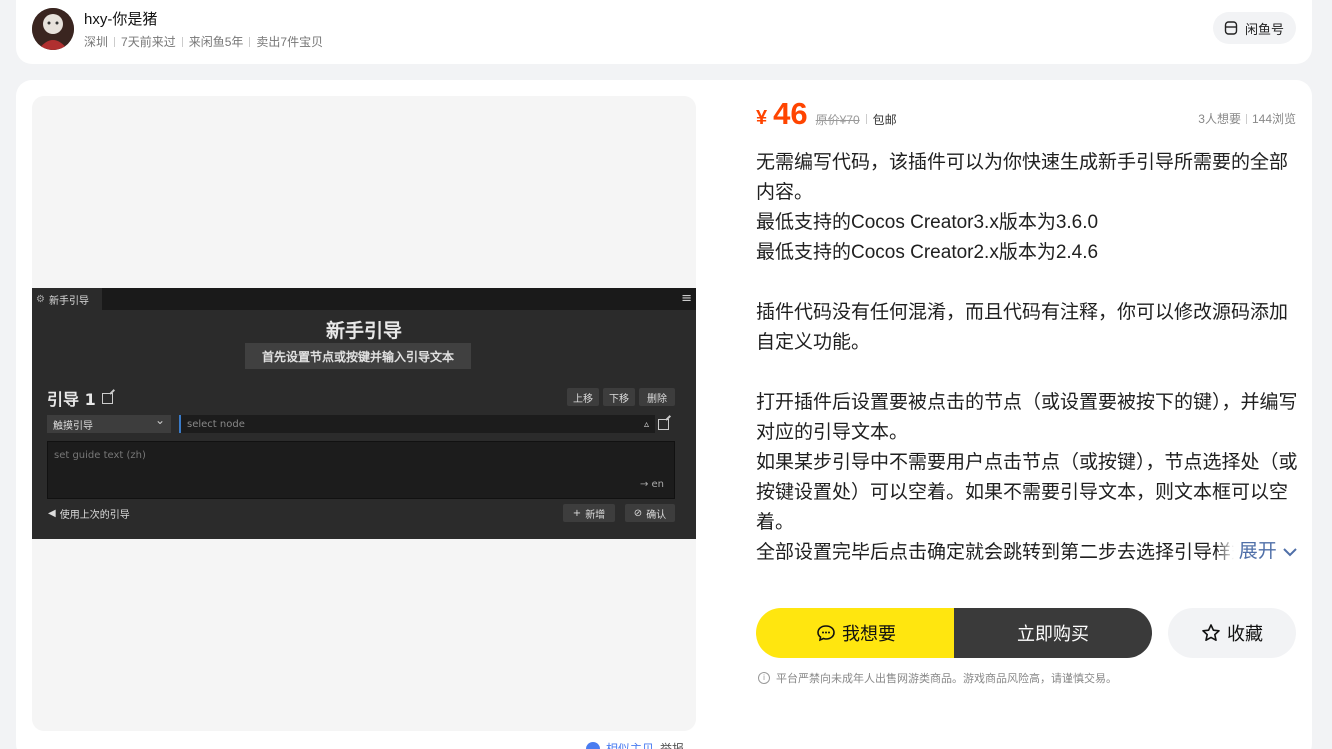 This screenshot has width=1332, height=749. I want to click on screenshot-tab-label: 新手引导, so click(68, 301).